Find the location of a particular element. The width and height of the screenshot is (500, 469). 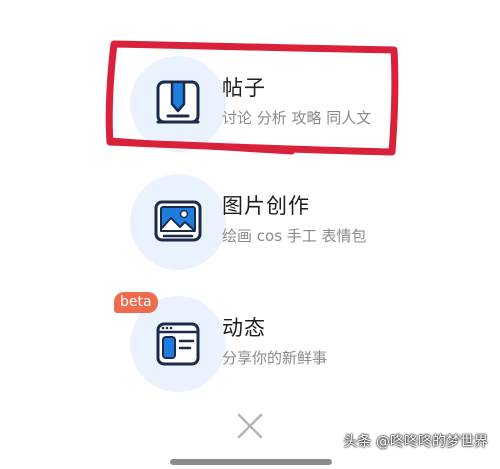

post-icon-circle is located at coordinates (178, 104).